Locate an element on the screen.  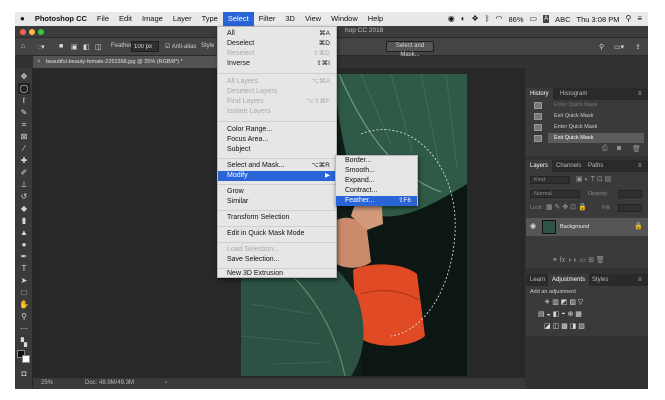
elliptical-marquee-tool-icon: ◯ is located at coordinates (24, 88).